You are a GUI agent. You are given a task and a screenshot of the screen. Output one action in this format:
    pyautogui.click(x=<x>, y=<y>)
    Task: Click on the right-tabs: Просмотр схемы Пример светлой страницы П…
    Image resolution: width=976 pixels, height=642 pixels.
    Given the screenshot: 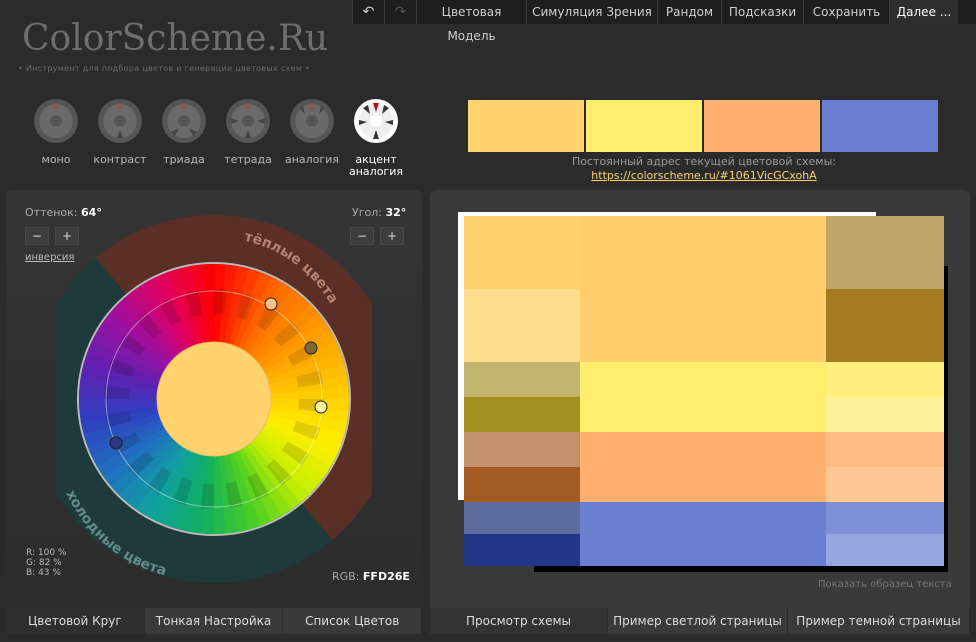 What is the action you would take?
    pyautogui.click(x=700, y=621)
    